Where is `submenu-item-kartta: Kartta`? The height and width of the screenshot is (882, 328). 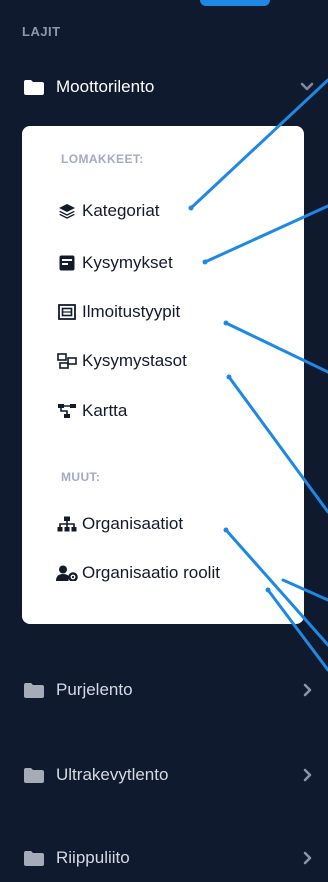 submenu-item-kartta: Kartta is located at coordinates (91, 411).